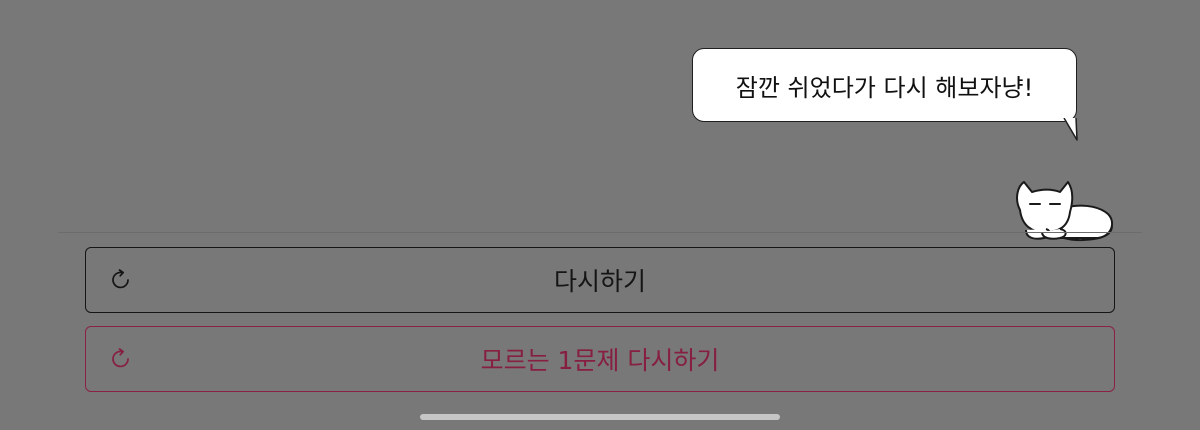  I want to click on speech-bubble: 잠깐 쉬었다가 다시 해보자냥!, so click(884, 85).